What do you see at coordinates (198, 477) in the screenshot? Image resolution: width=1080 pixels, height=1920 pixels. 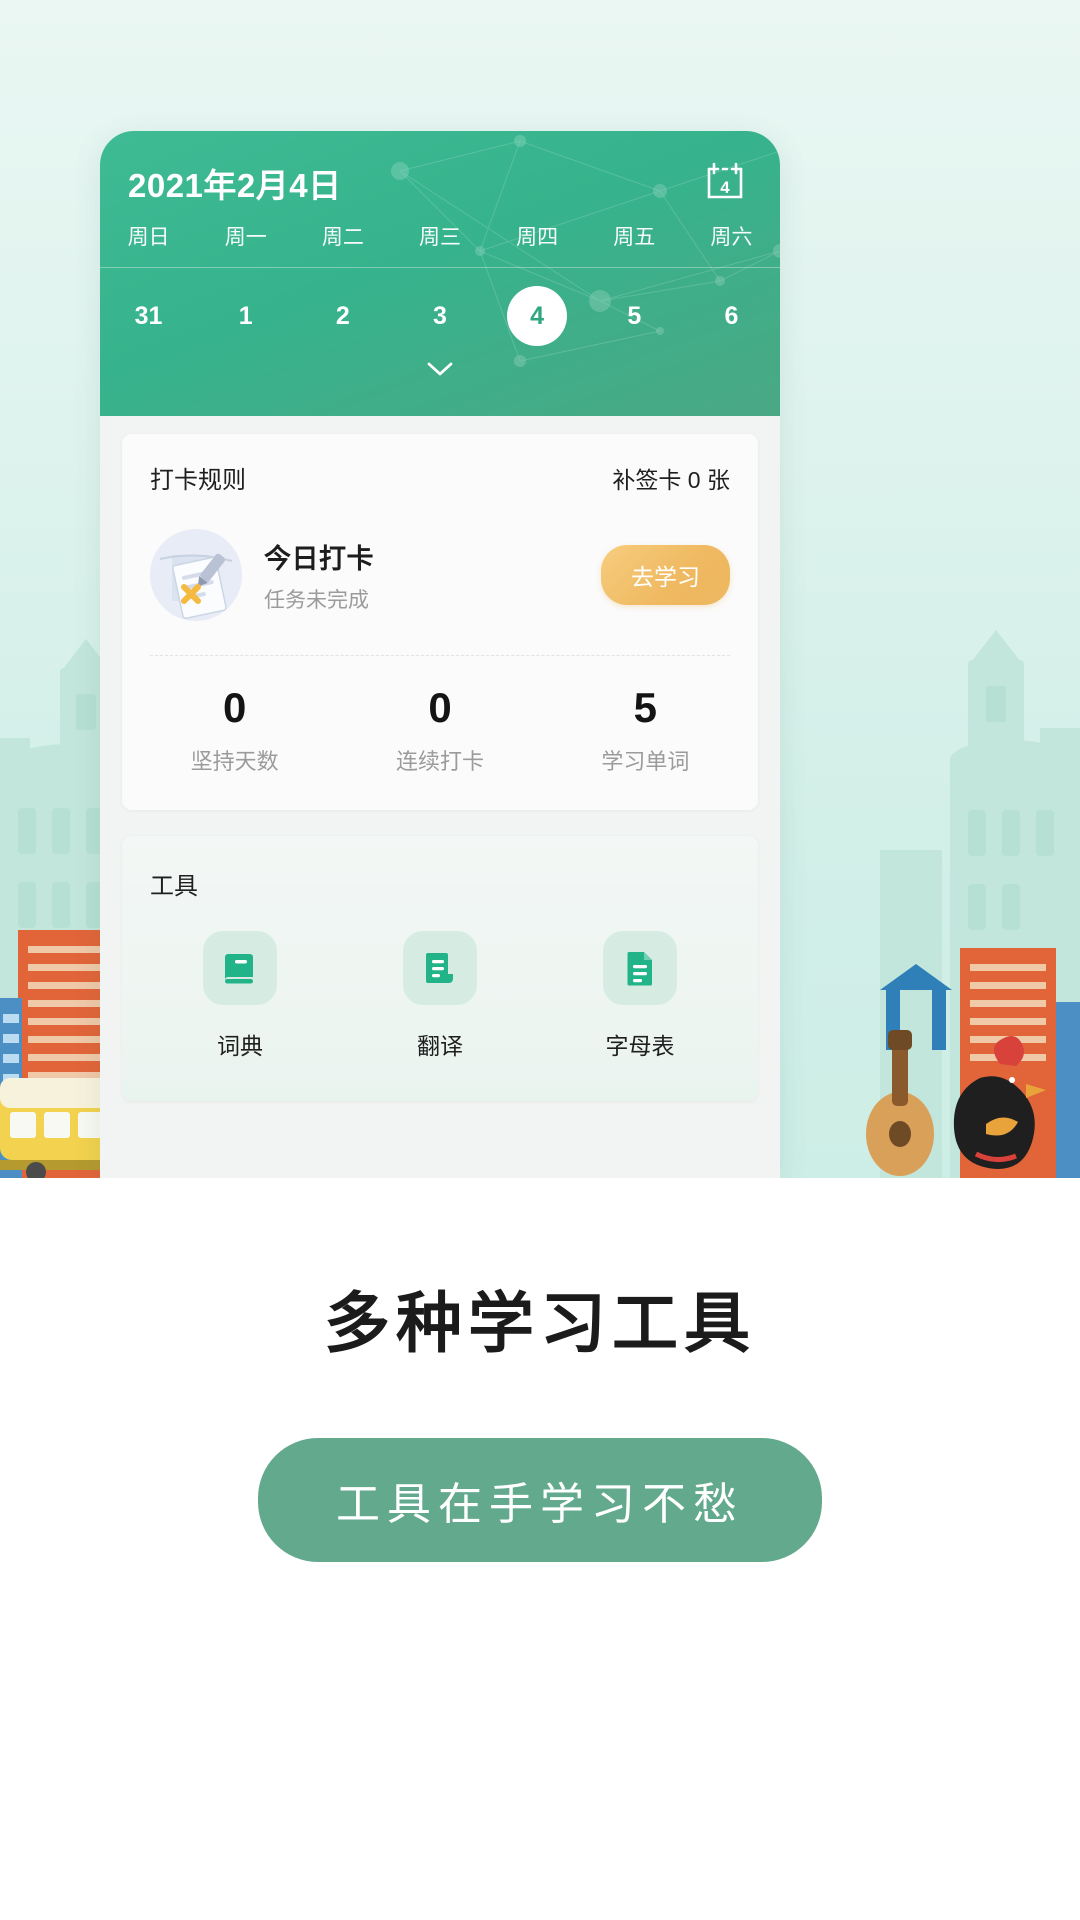 I see `checkin-rules-link: 打卡规则` at bounding box center [198, 477].